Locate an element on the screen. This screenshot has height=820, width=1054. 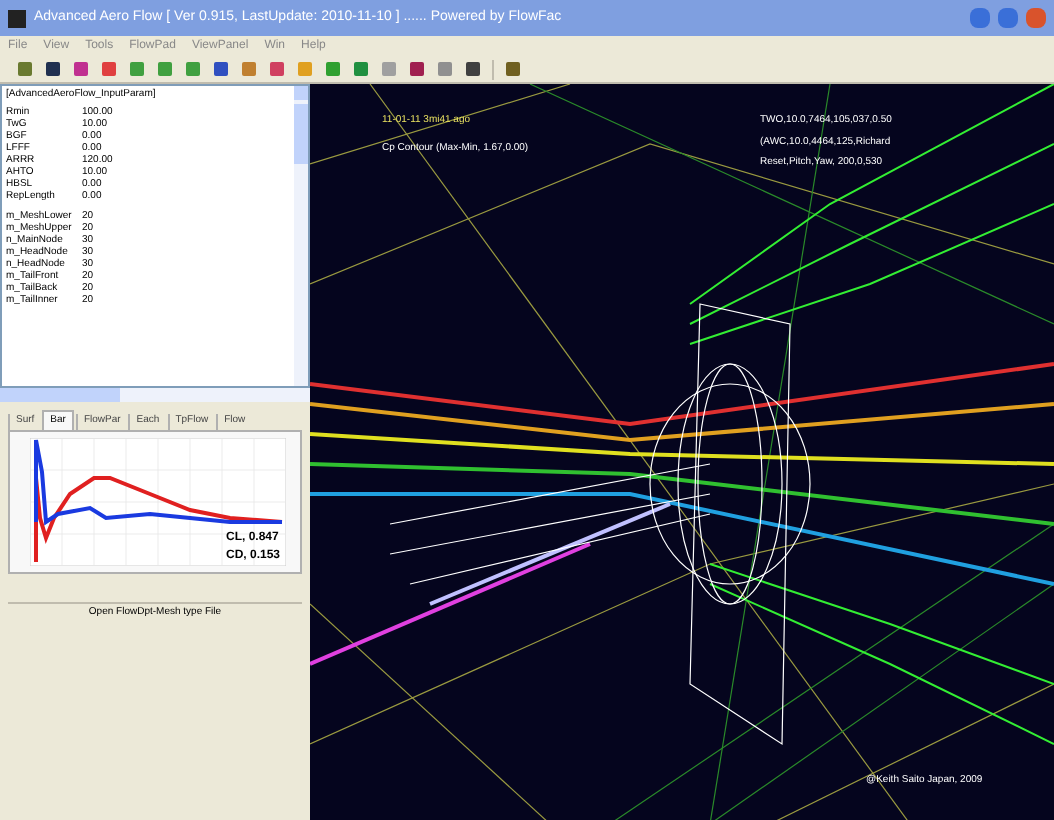
horizontal-scrollbar is located at coordinates (155, 395).